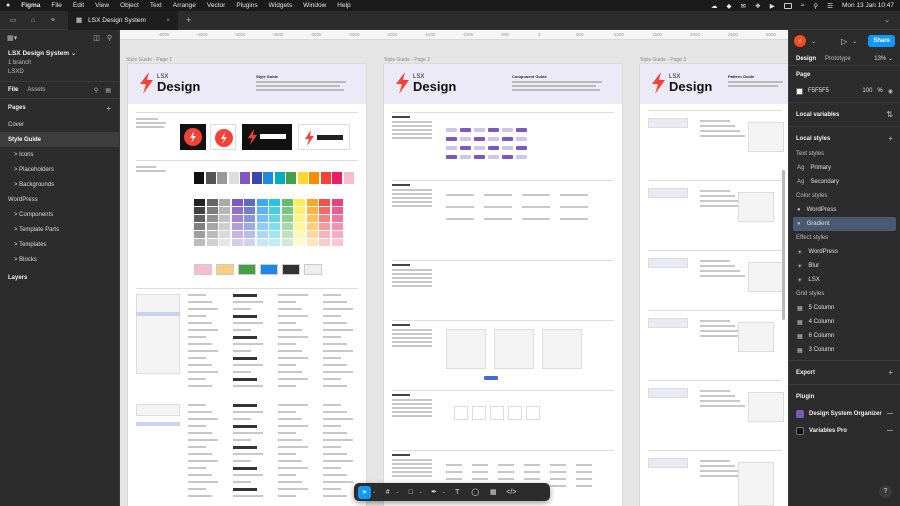  Describe the element at coordinates (129, 5) in the screenshot. I see `menu-object: Object` at that location.